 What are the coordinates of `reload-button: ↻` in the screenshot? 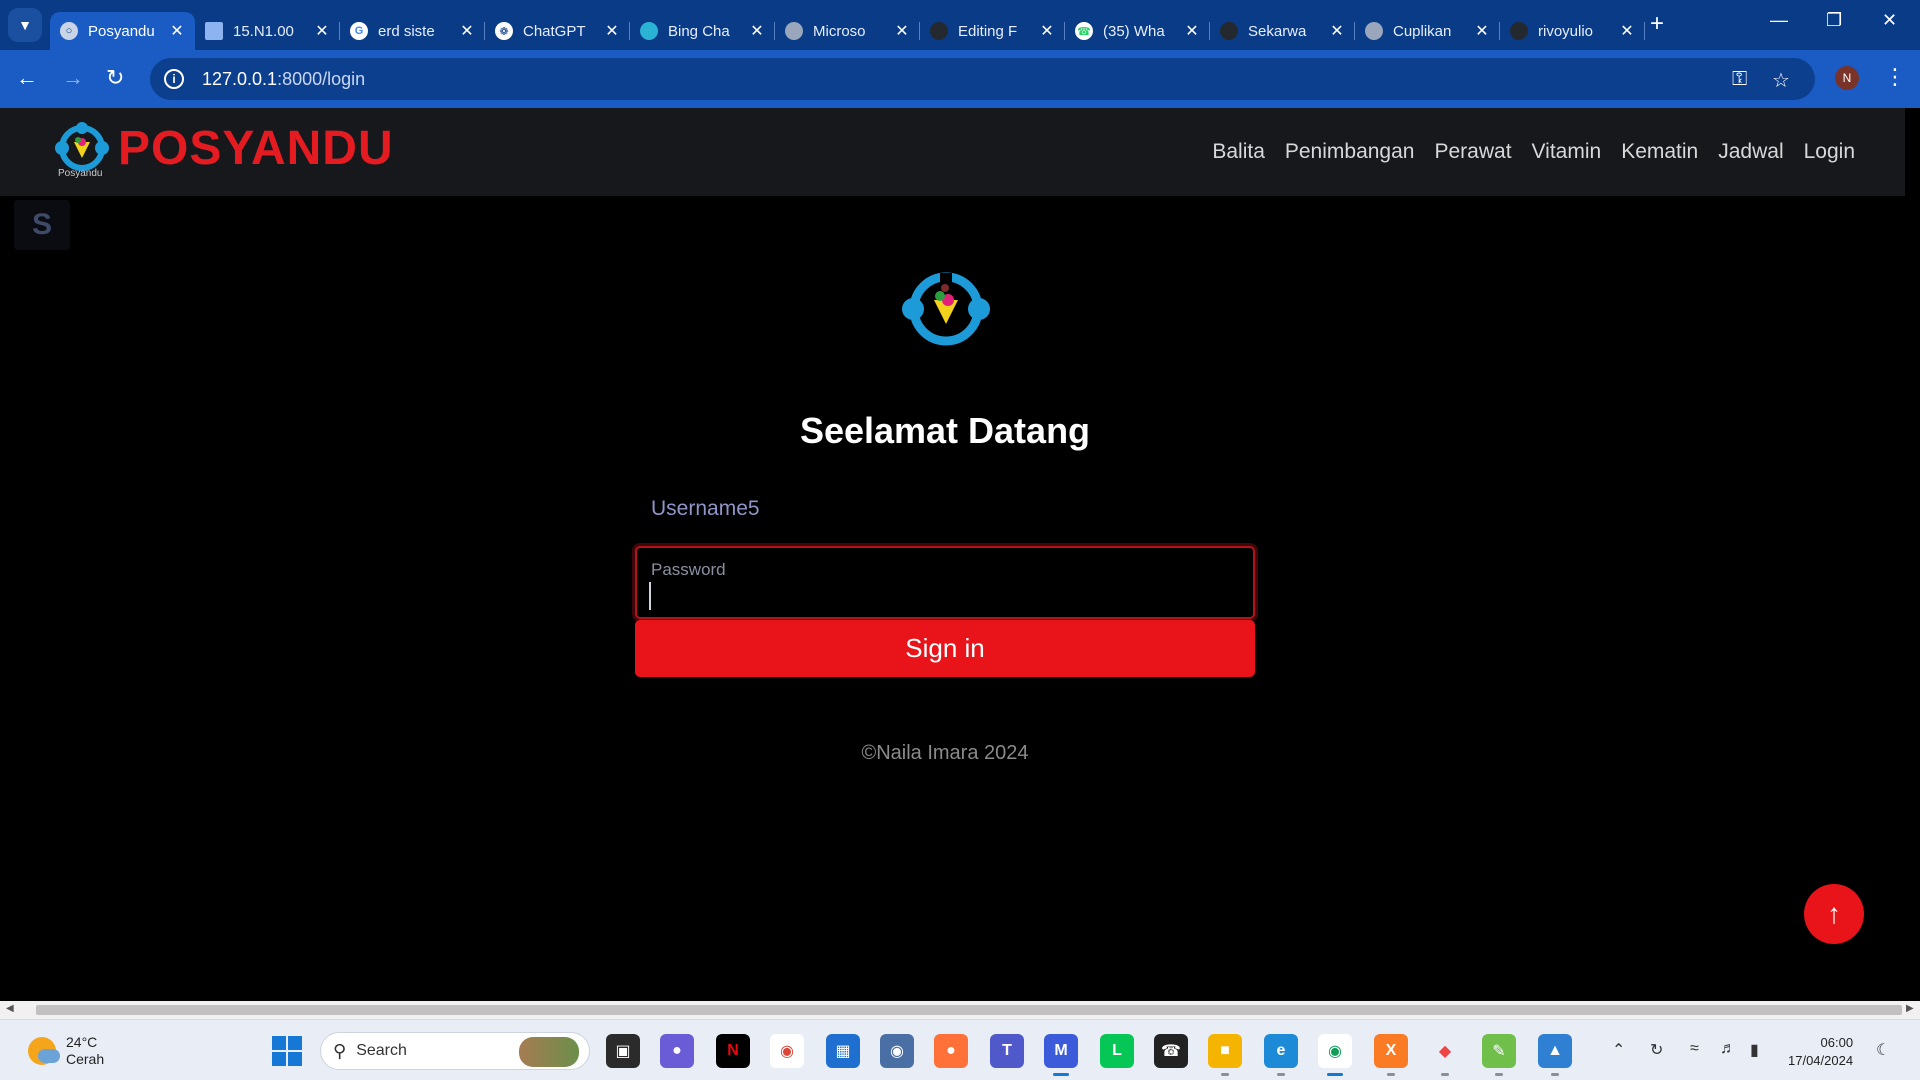 It's located at (115, 78).